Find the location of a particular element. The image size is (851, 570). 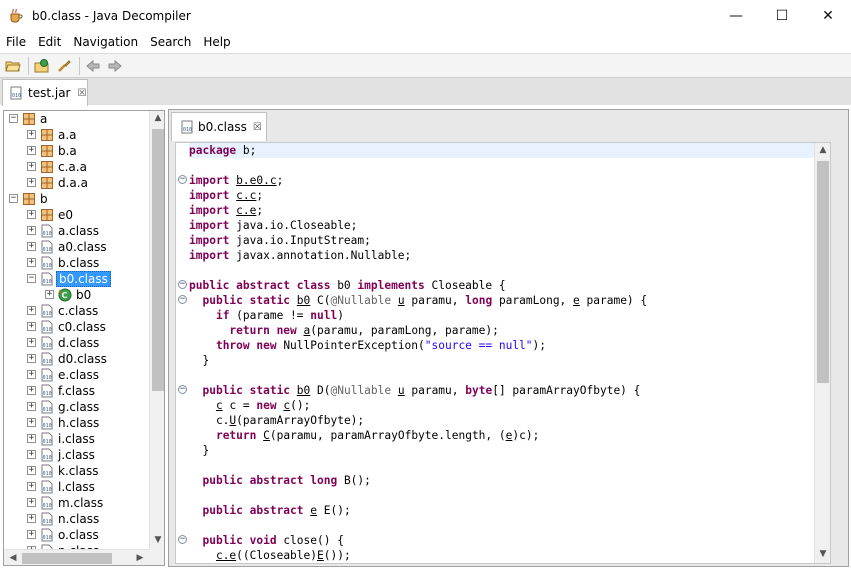

tree-vertical-scrollbar: ▲ ▼ is located at coordinates (156, 330).